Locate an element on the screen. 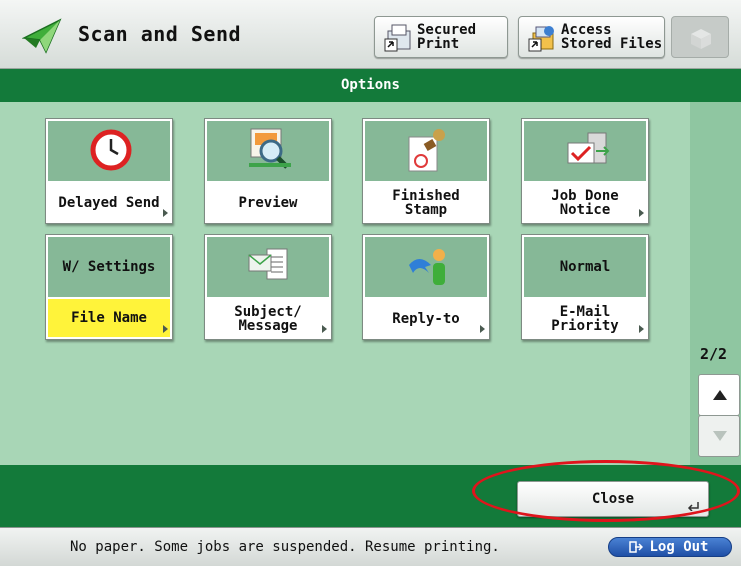 The image size is (741, 566). tile-label: Delayed Send is located at coordinates (109, 203).